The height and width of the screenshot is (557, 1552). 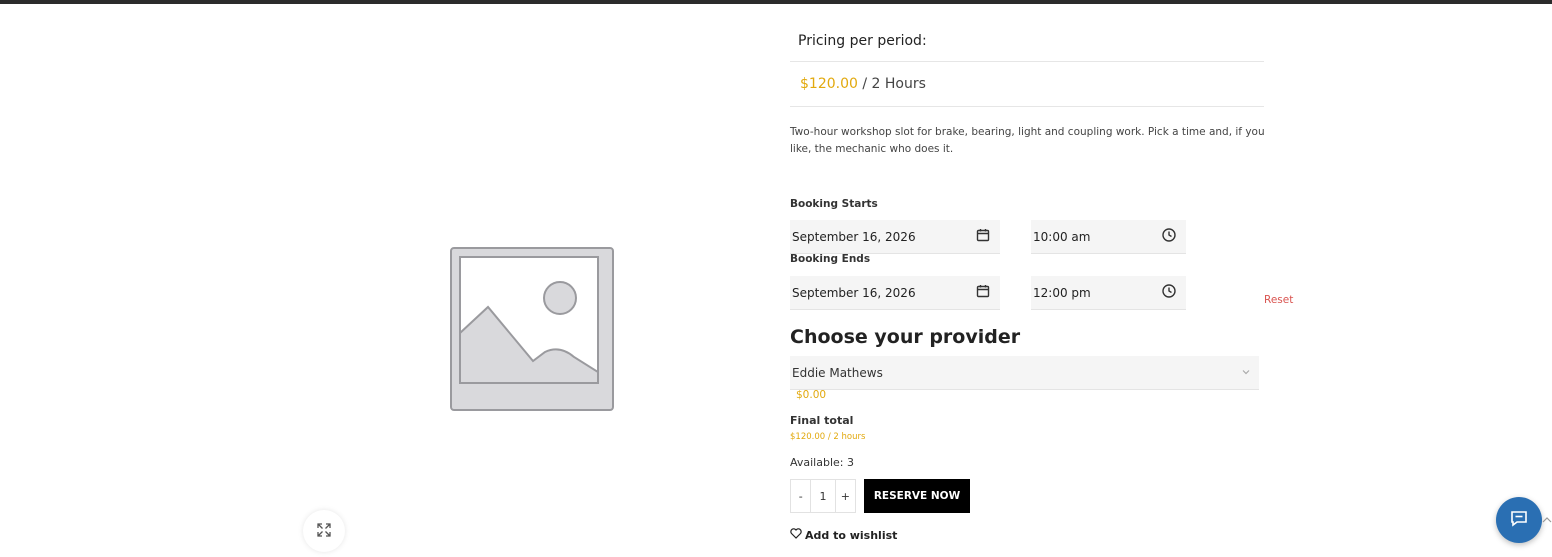 I want to click on start-date-field: September 16, 2026, so click(x=895, y=237).